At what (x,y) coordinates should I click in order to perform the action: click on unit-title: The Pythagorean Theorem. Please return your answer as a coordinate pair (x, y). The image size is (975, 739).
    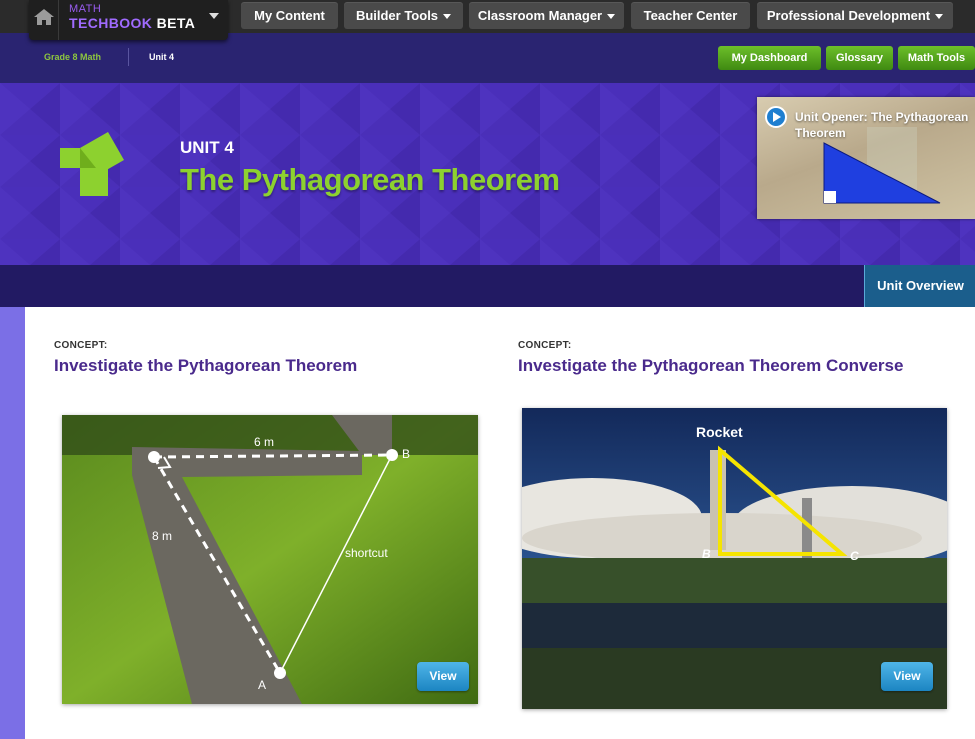
    Looking at the image, I should click on (370, 179).